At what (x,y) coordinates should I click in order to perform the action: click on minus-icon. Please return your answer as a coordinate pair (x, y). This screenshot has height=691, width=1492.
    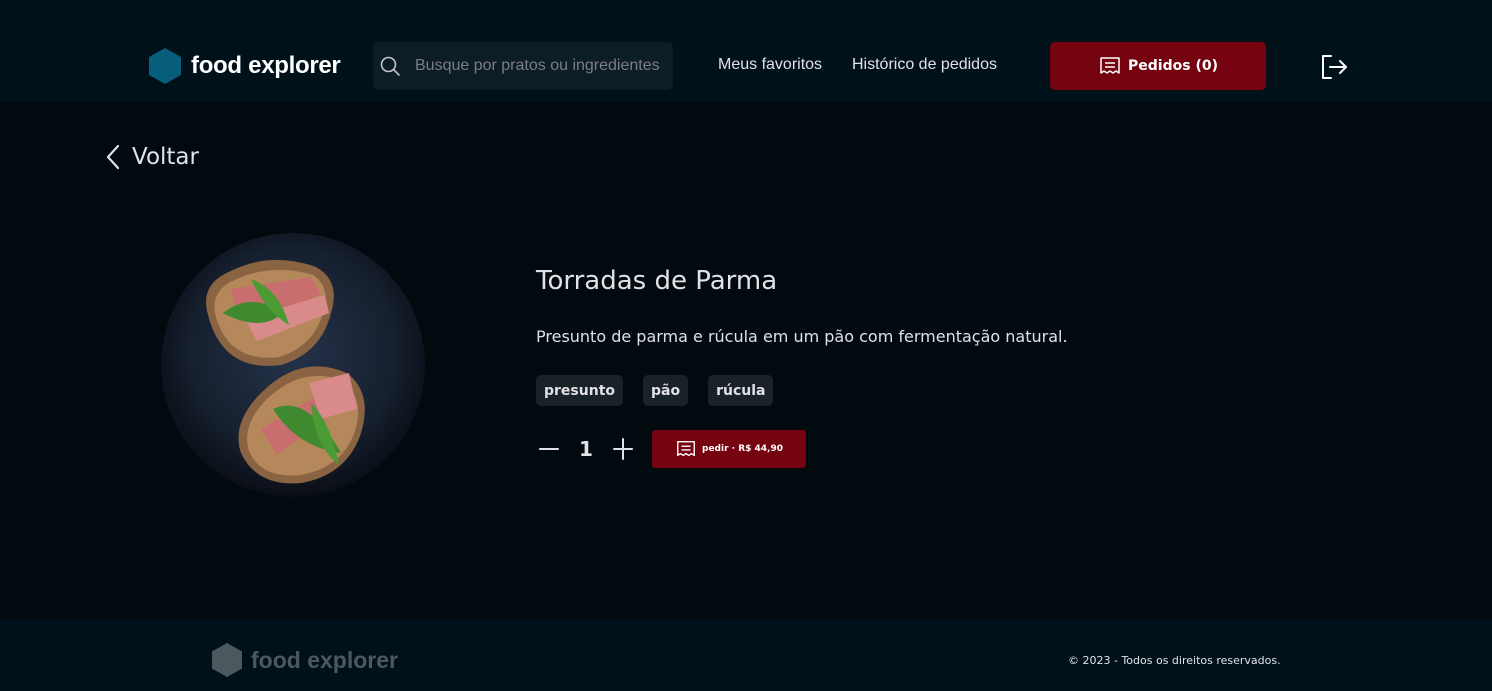
    Looking at the image, I should click on (549, 449).